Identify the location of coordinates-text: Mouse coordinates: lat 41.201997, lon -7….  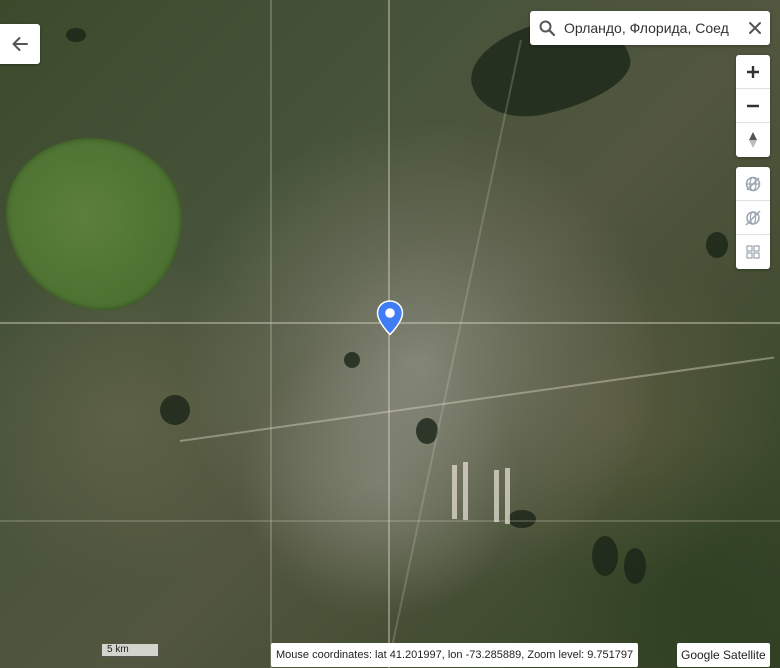
(455, 655).